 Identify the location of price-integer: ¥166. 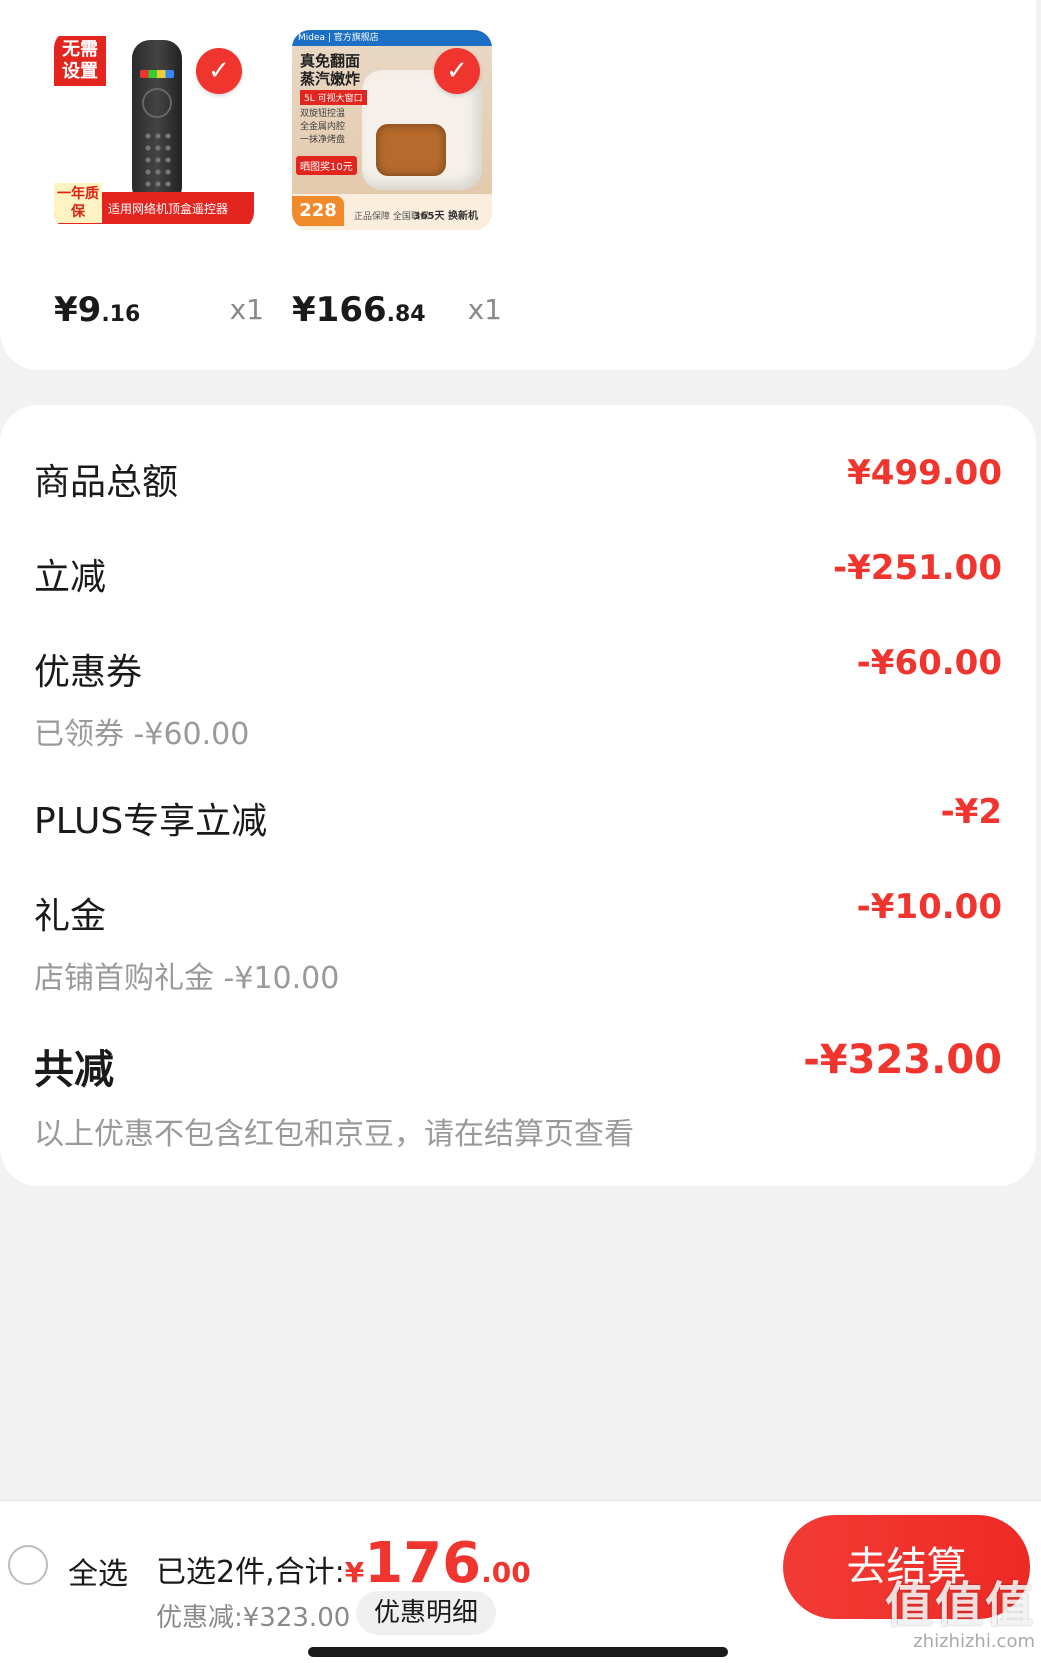
(339, 310).